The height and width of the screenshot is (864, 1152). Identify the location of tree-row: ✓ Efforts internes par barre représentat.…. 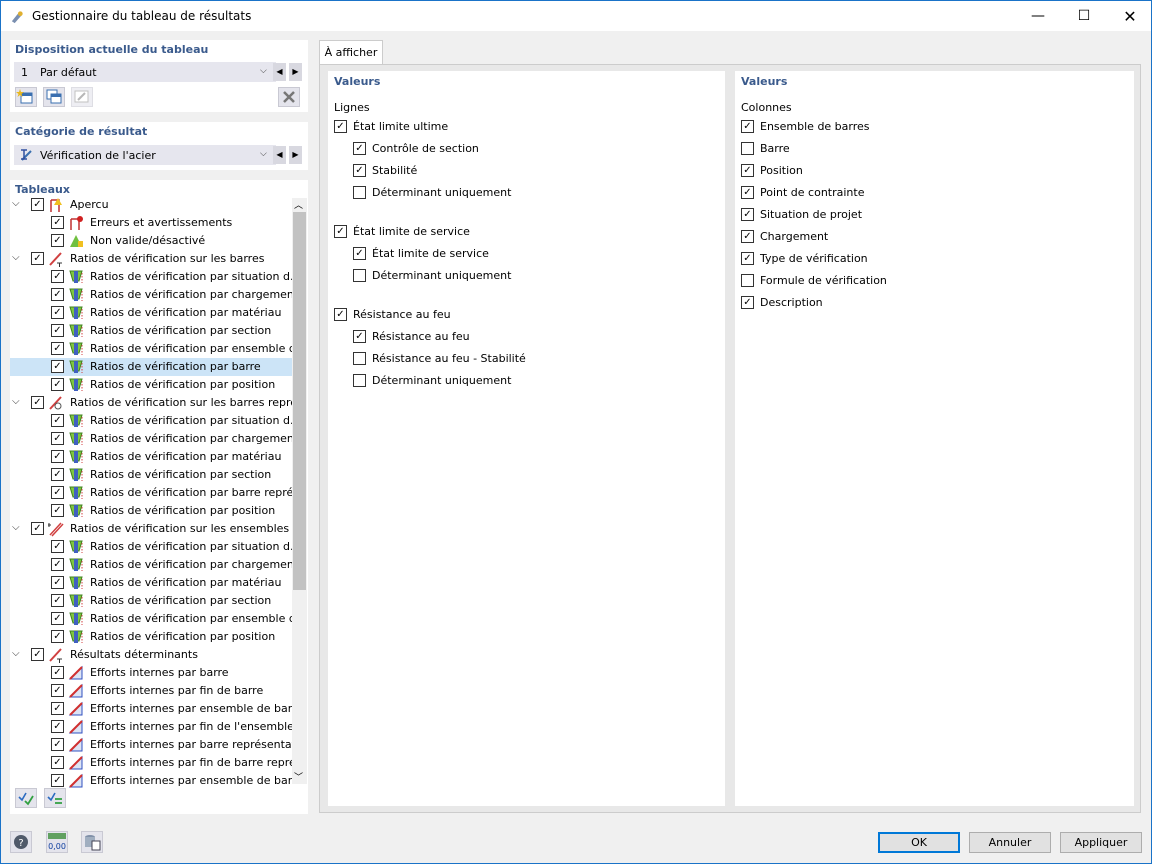
(151, 745).